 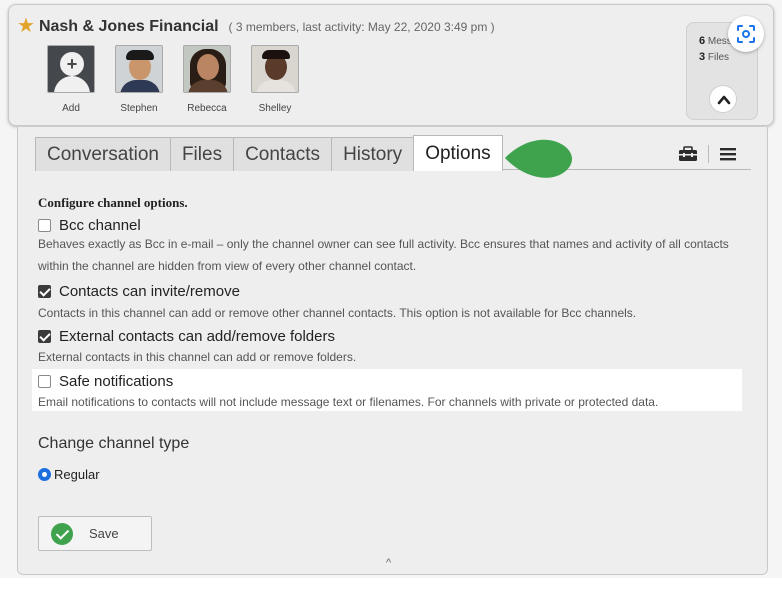 What do you see at coordinates (688, 154) in the screenshot?
I see `toolbox-icon` at bounding box center [688, 154].